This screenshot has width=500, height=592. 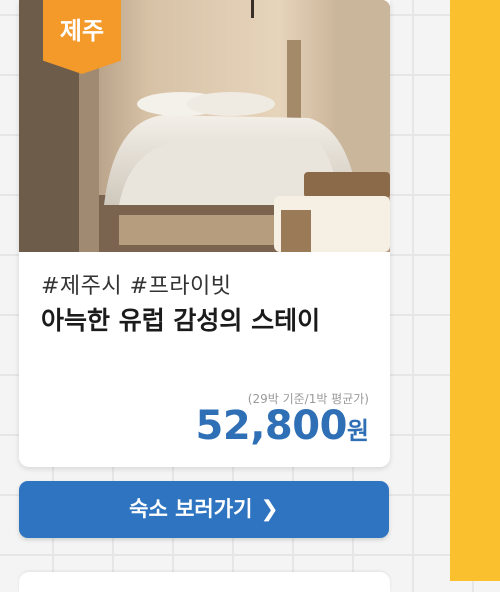 What do you see at coordinates (82, 37) in the screenshot?
I see `region-badge: 제주` at bounding box center [82, 37].